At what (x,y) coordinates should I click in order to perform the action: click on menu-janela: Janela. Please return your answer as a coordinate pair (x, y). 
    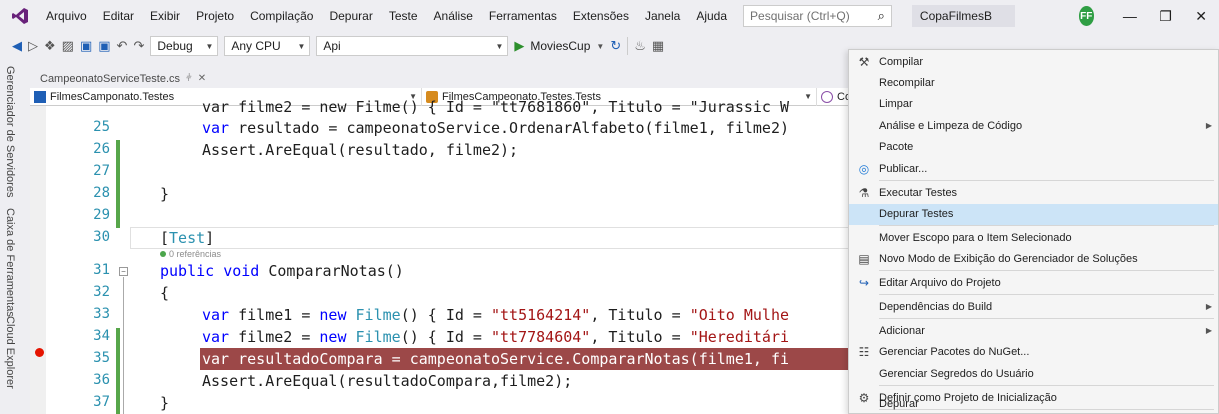
    Looking at the image, I should click on (662, 16).